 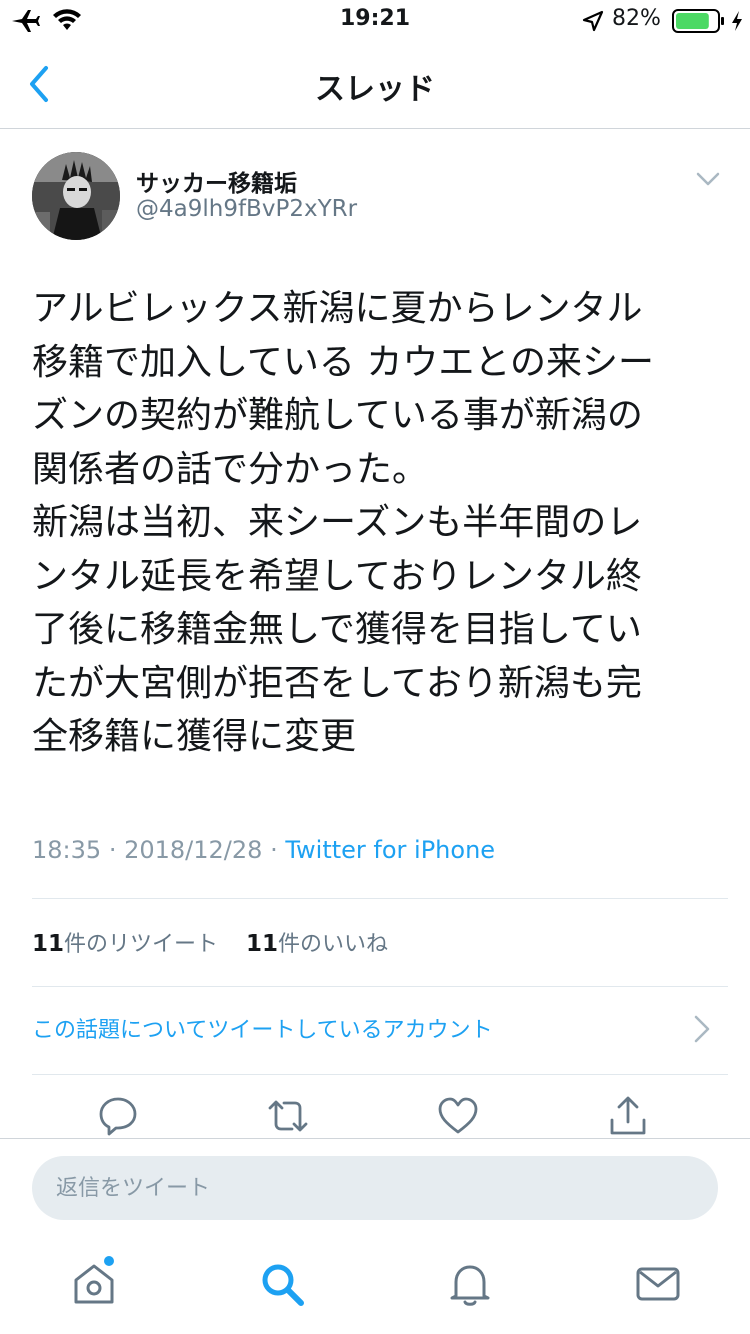 I want to click on chevron-right-icon, so click(x=702, y=1029).